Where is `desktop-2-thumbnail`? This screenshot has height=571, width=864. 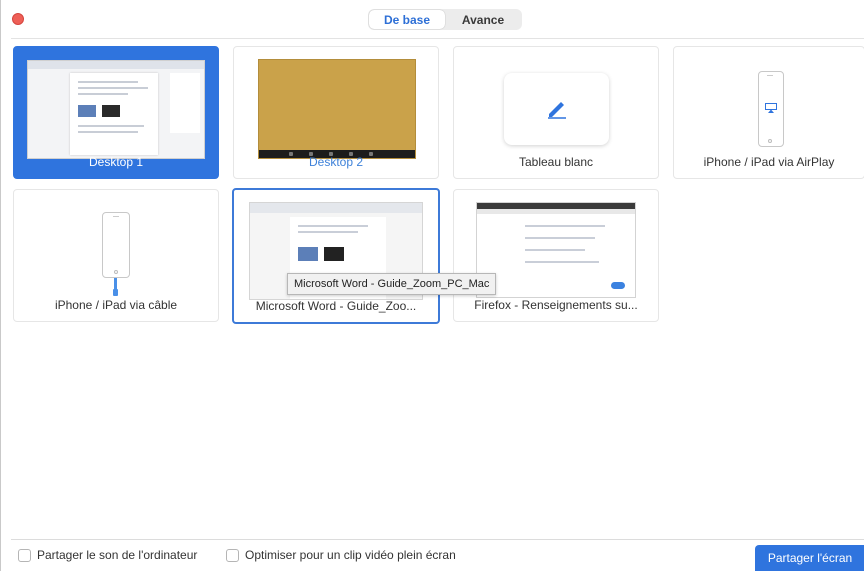
desktop-2-thumbnail is located at coordinates (337, 109).